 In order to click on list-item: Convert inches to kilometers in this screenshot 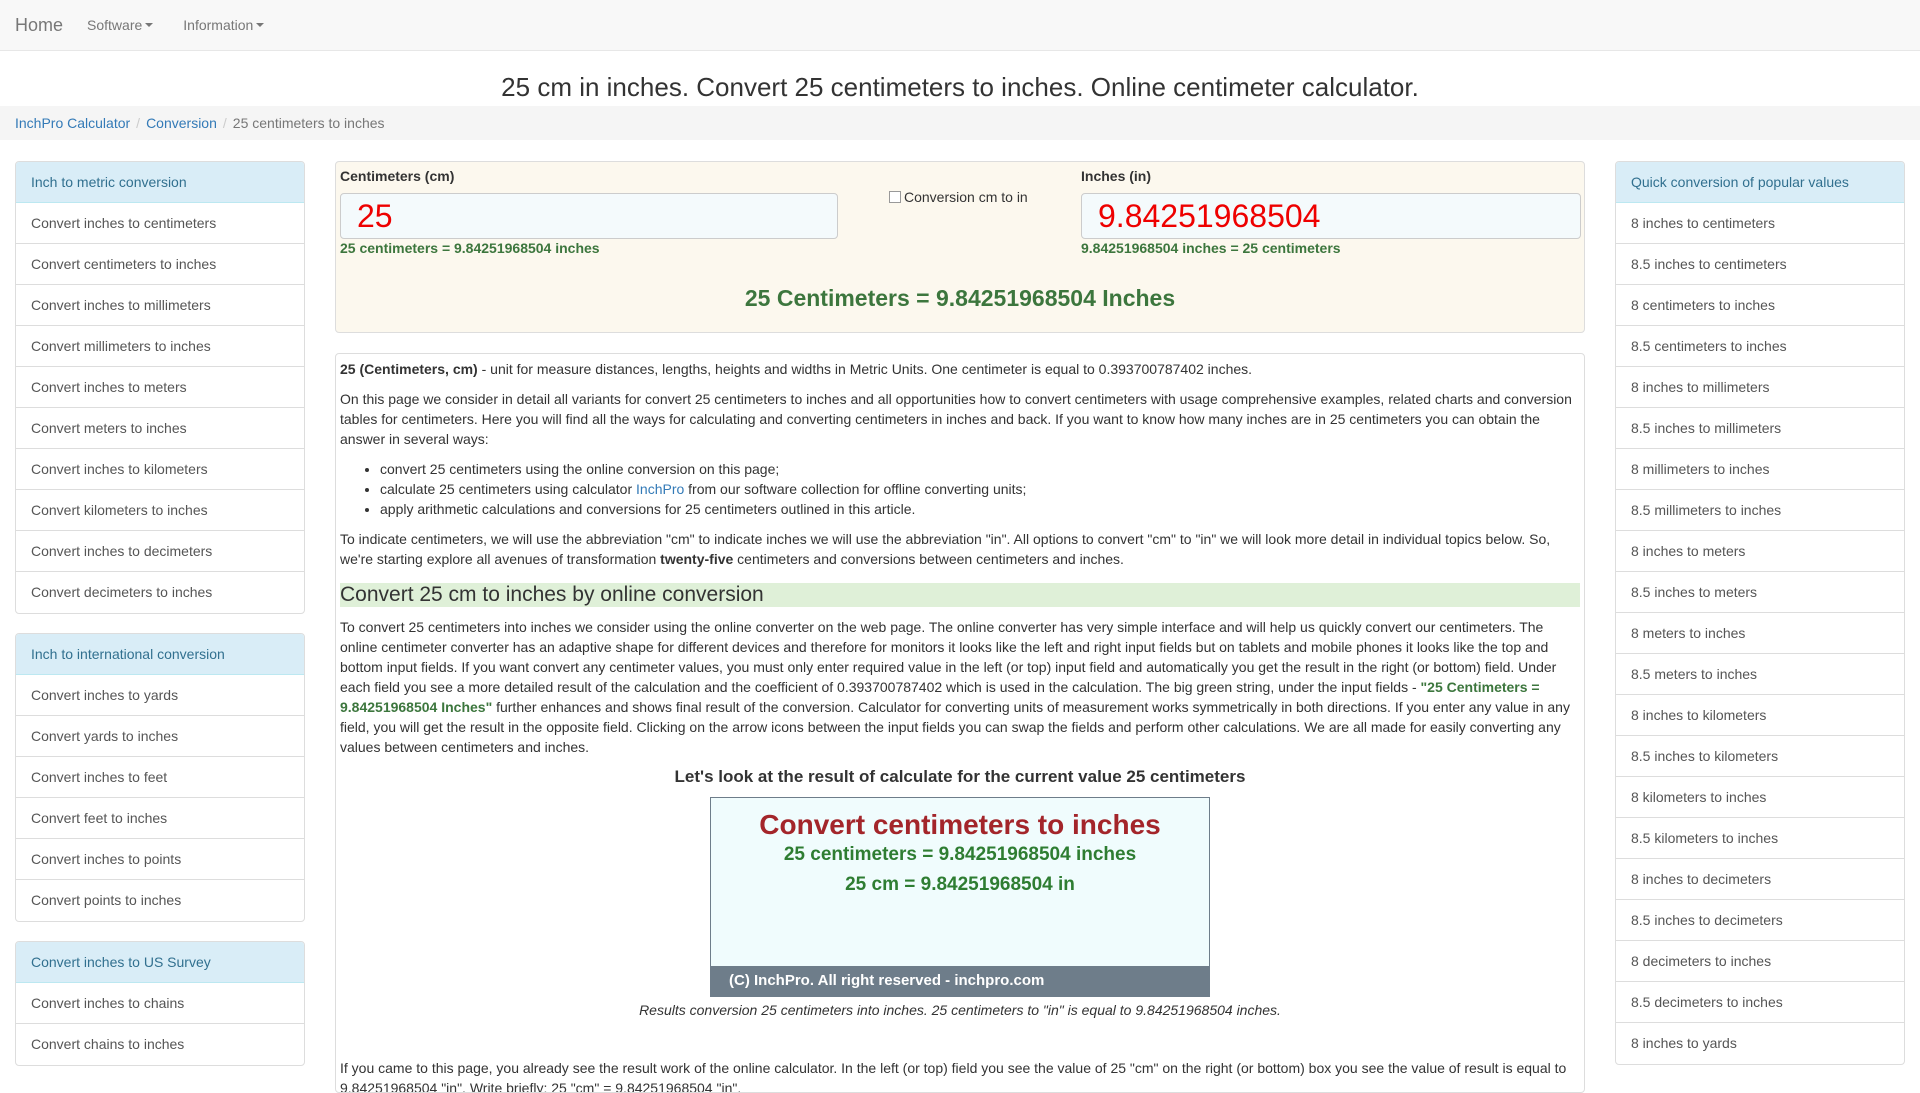, I will do `click(160, 469)`.